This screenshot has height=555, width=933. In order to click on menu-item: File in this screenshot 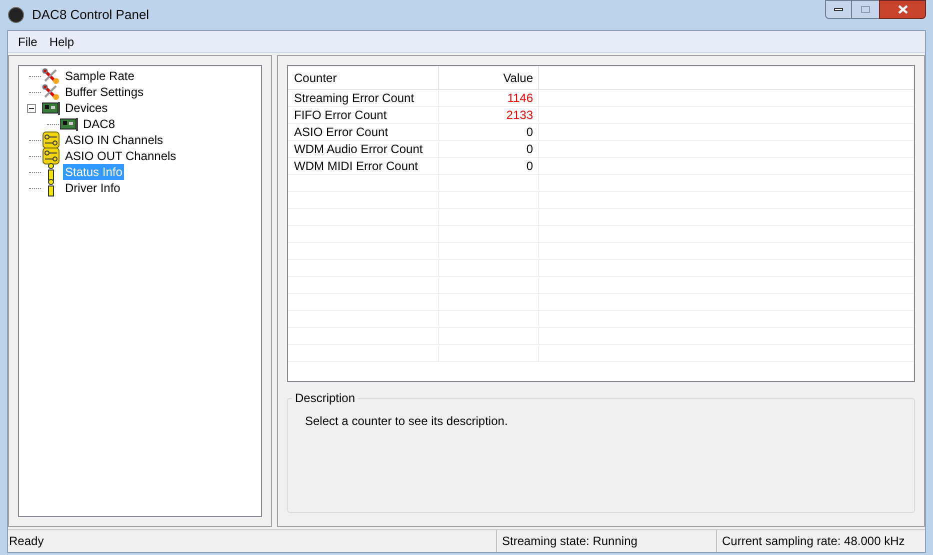, I will do `click(28, 41)`.